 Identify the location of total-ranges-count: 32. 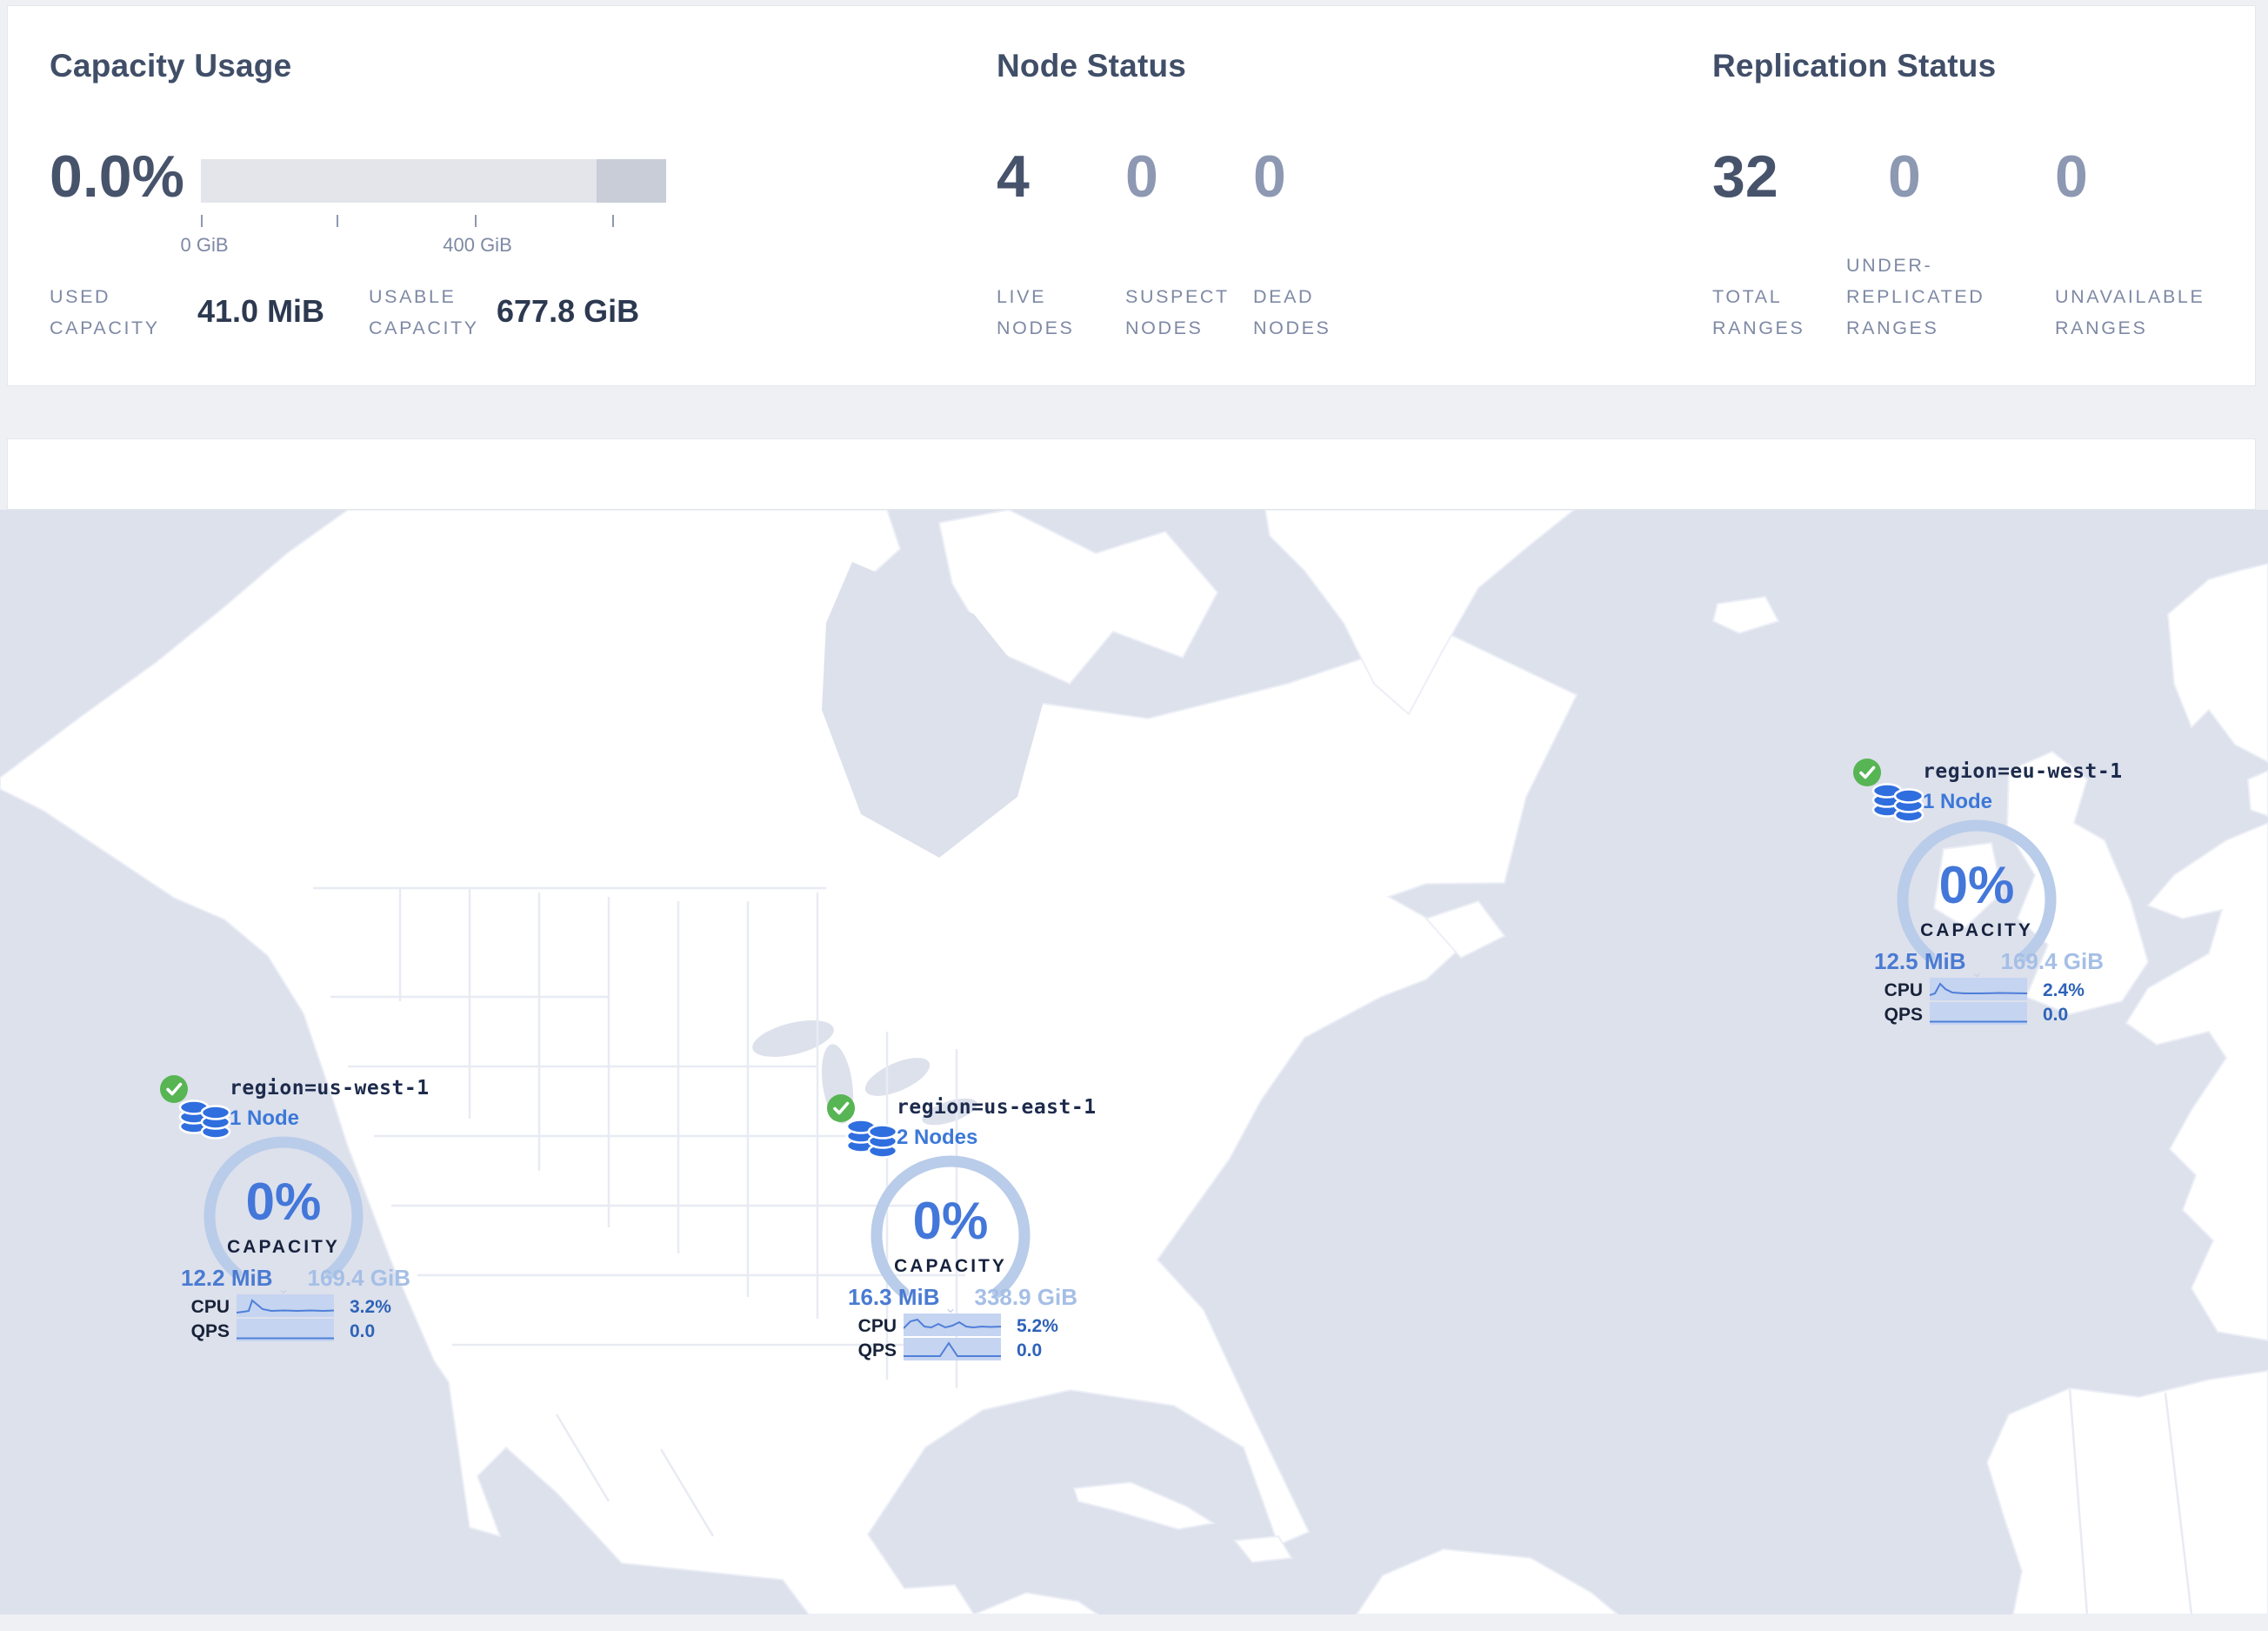
(1745, 177).